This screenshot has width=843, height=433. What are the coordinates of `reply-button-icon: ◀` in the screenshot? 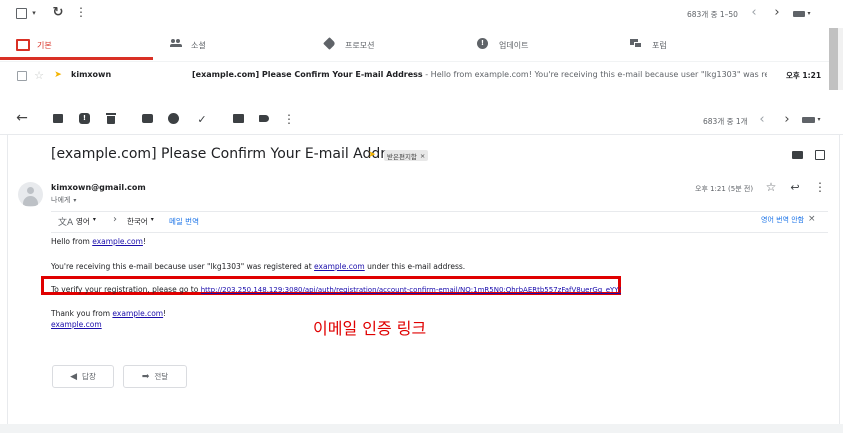 It's located at (74, 376).